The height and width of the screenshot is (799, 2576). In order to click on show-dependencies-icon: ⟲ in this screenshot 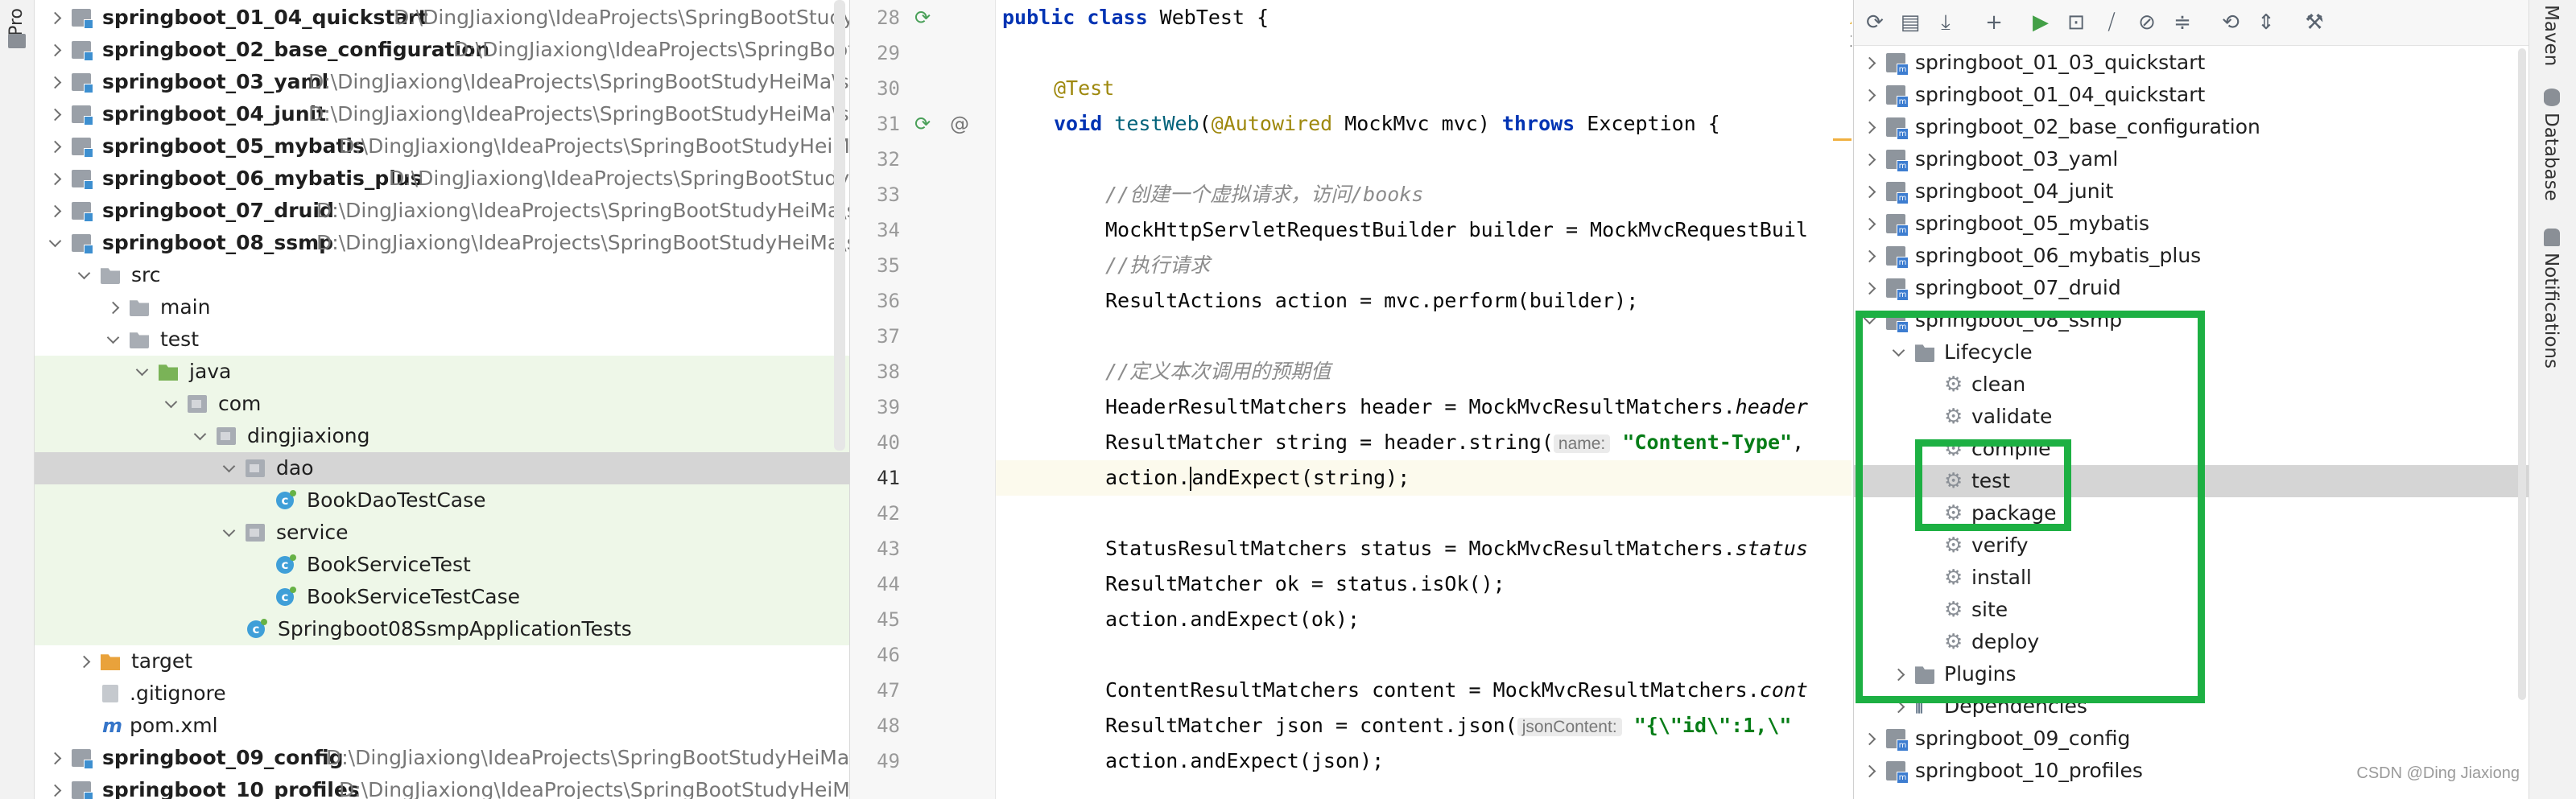, I will do `click(2231, 22)`.